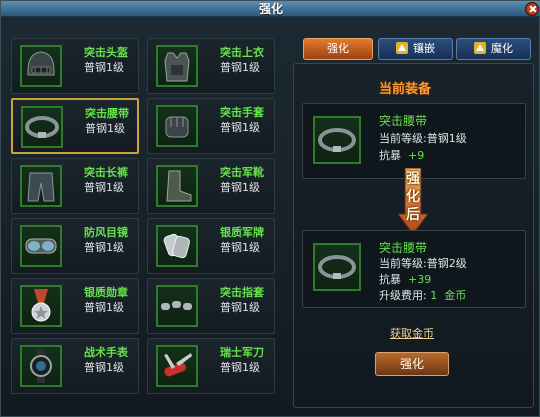  I want to click on upgrade-cost-line: 升级费用: 1 金币, so click(422, 295).